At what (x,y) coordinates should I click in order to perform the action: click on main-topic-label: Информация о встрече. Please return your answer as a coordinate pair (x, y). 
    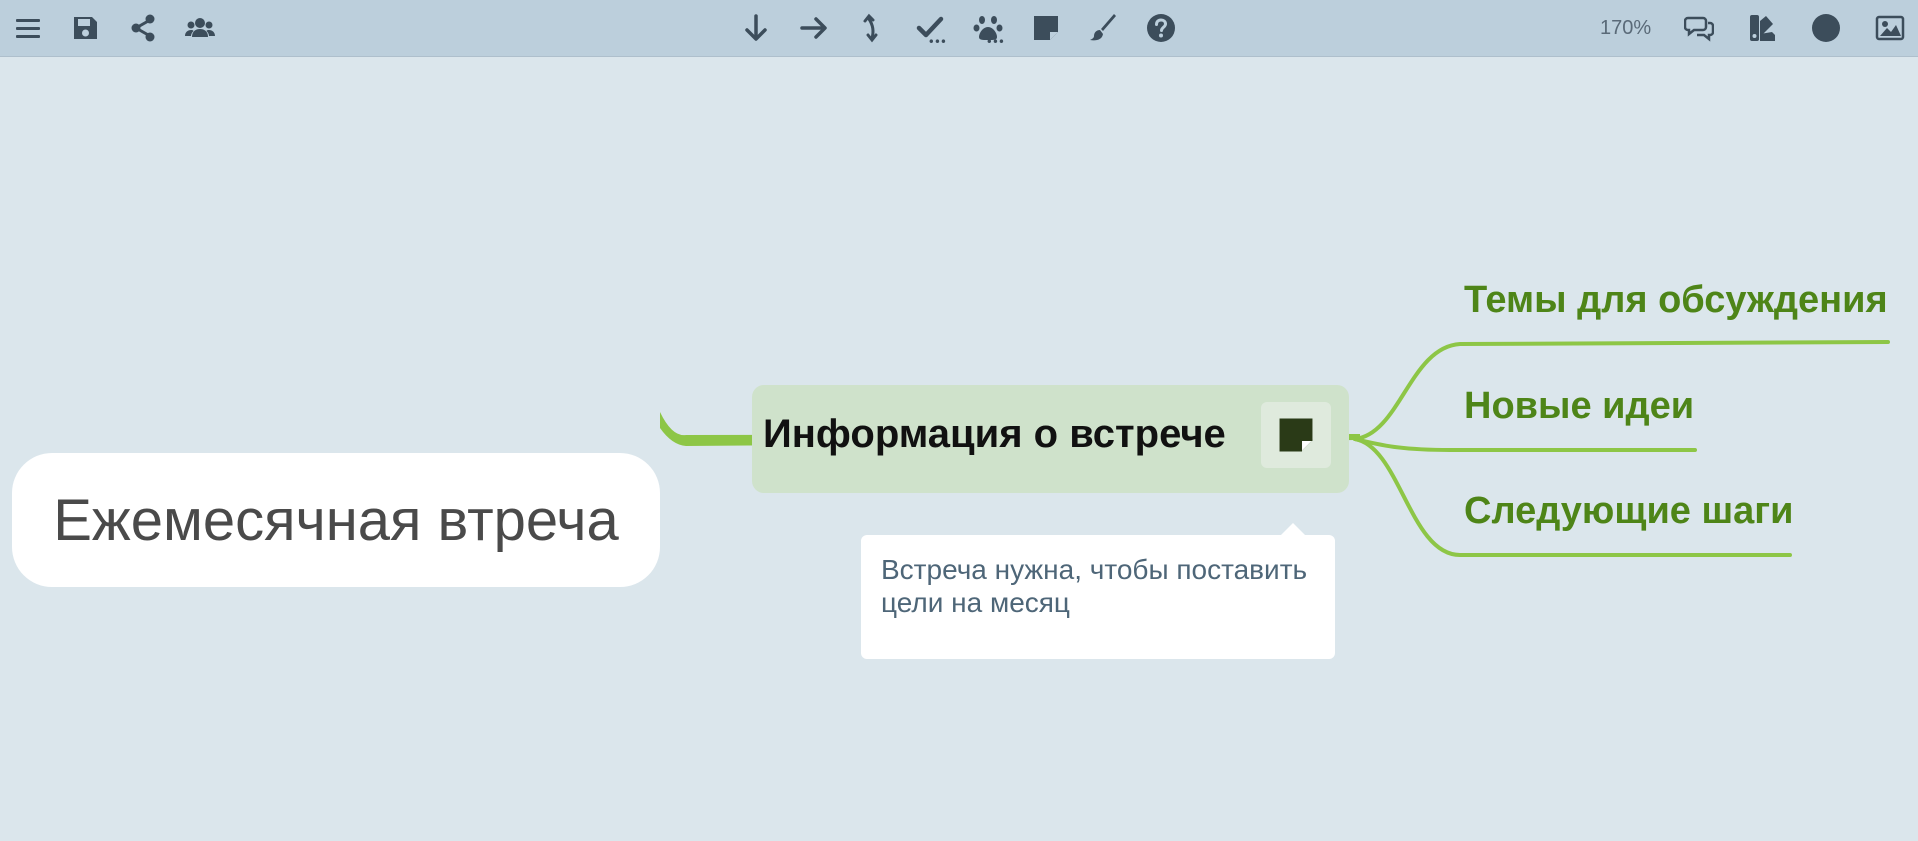
    Looking at the image, I should click on (994, 434).